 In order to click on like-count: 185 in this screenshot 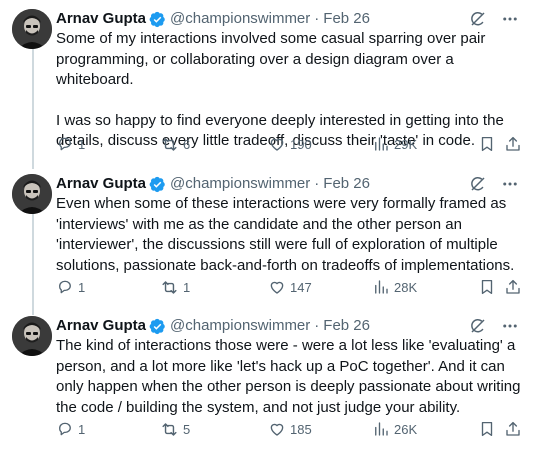, I will do `click(301, 429)`.